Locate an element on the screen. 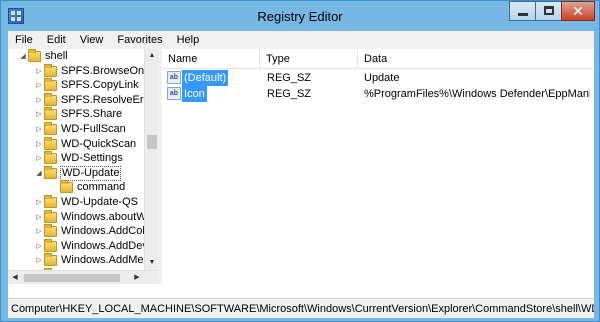 The width and height of the screenshot is (600, 322). menu-view: View is located at coordinates (92, 40).